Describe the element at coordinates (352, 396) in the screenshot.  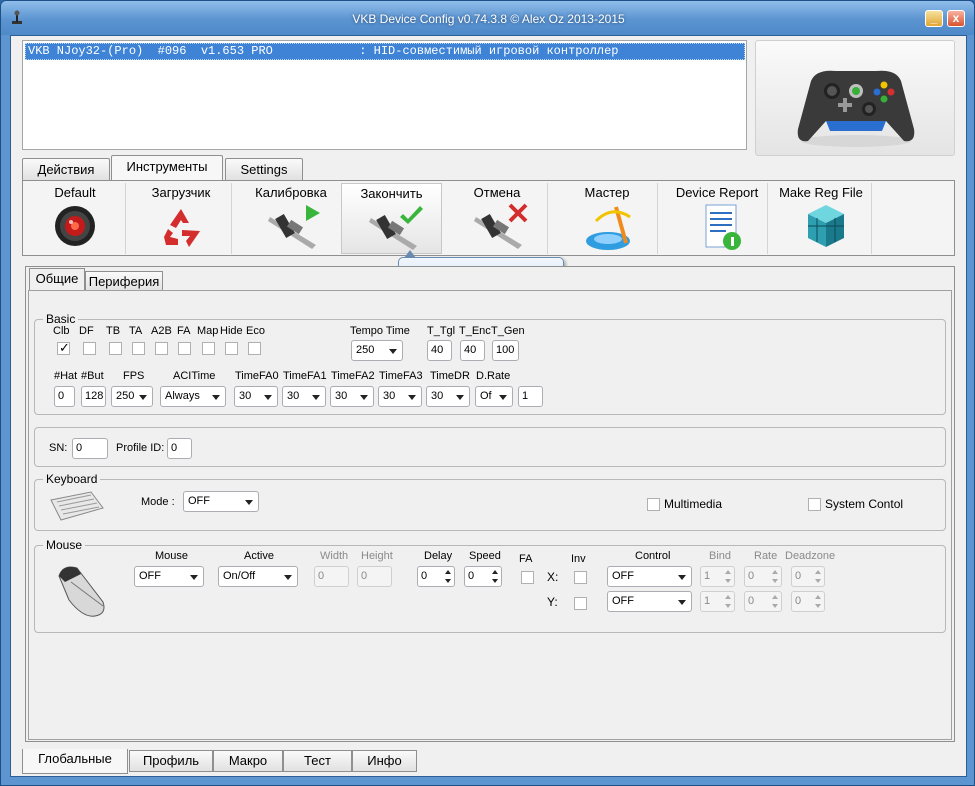
I see `timefa2-select: 30` at that location.